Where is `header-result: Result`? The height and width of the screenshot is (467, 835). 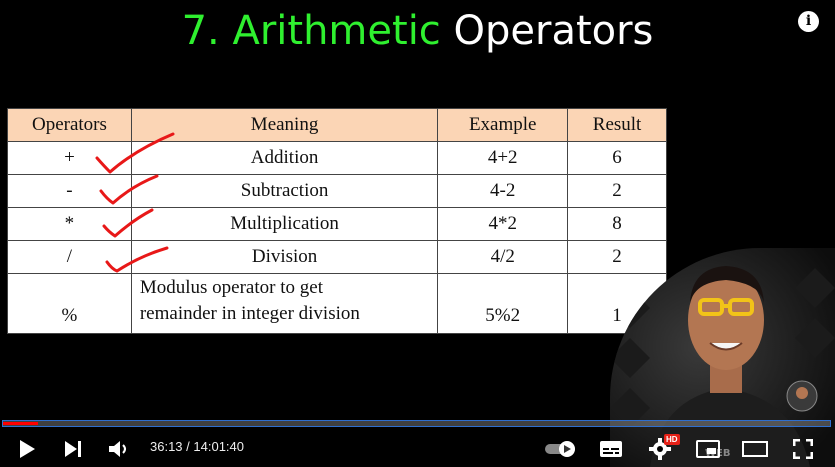 header-result: Result is located at coordinates (617, 125).